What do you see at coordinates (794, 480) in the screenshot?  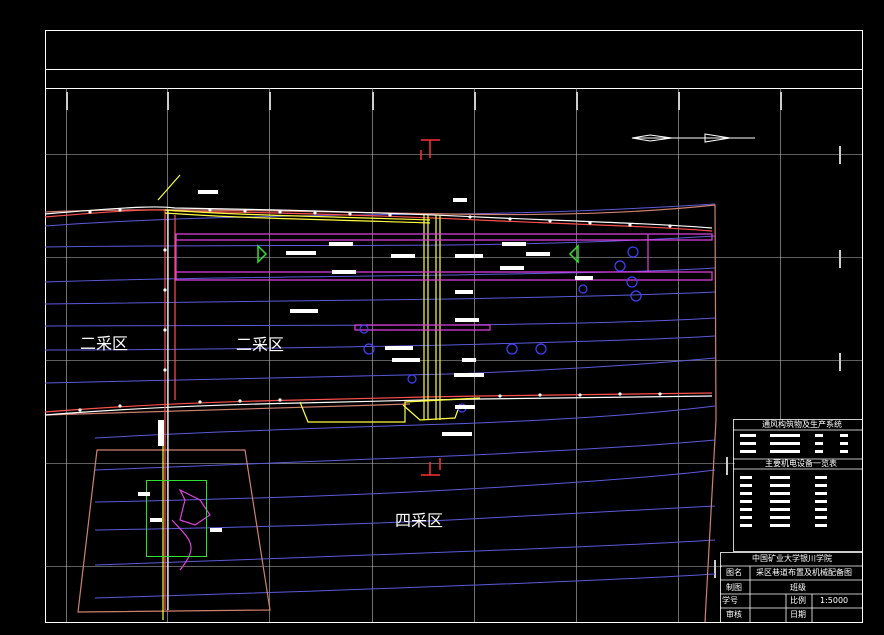 I see `legend-rows` at bounding box center [794, 480].